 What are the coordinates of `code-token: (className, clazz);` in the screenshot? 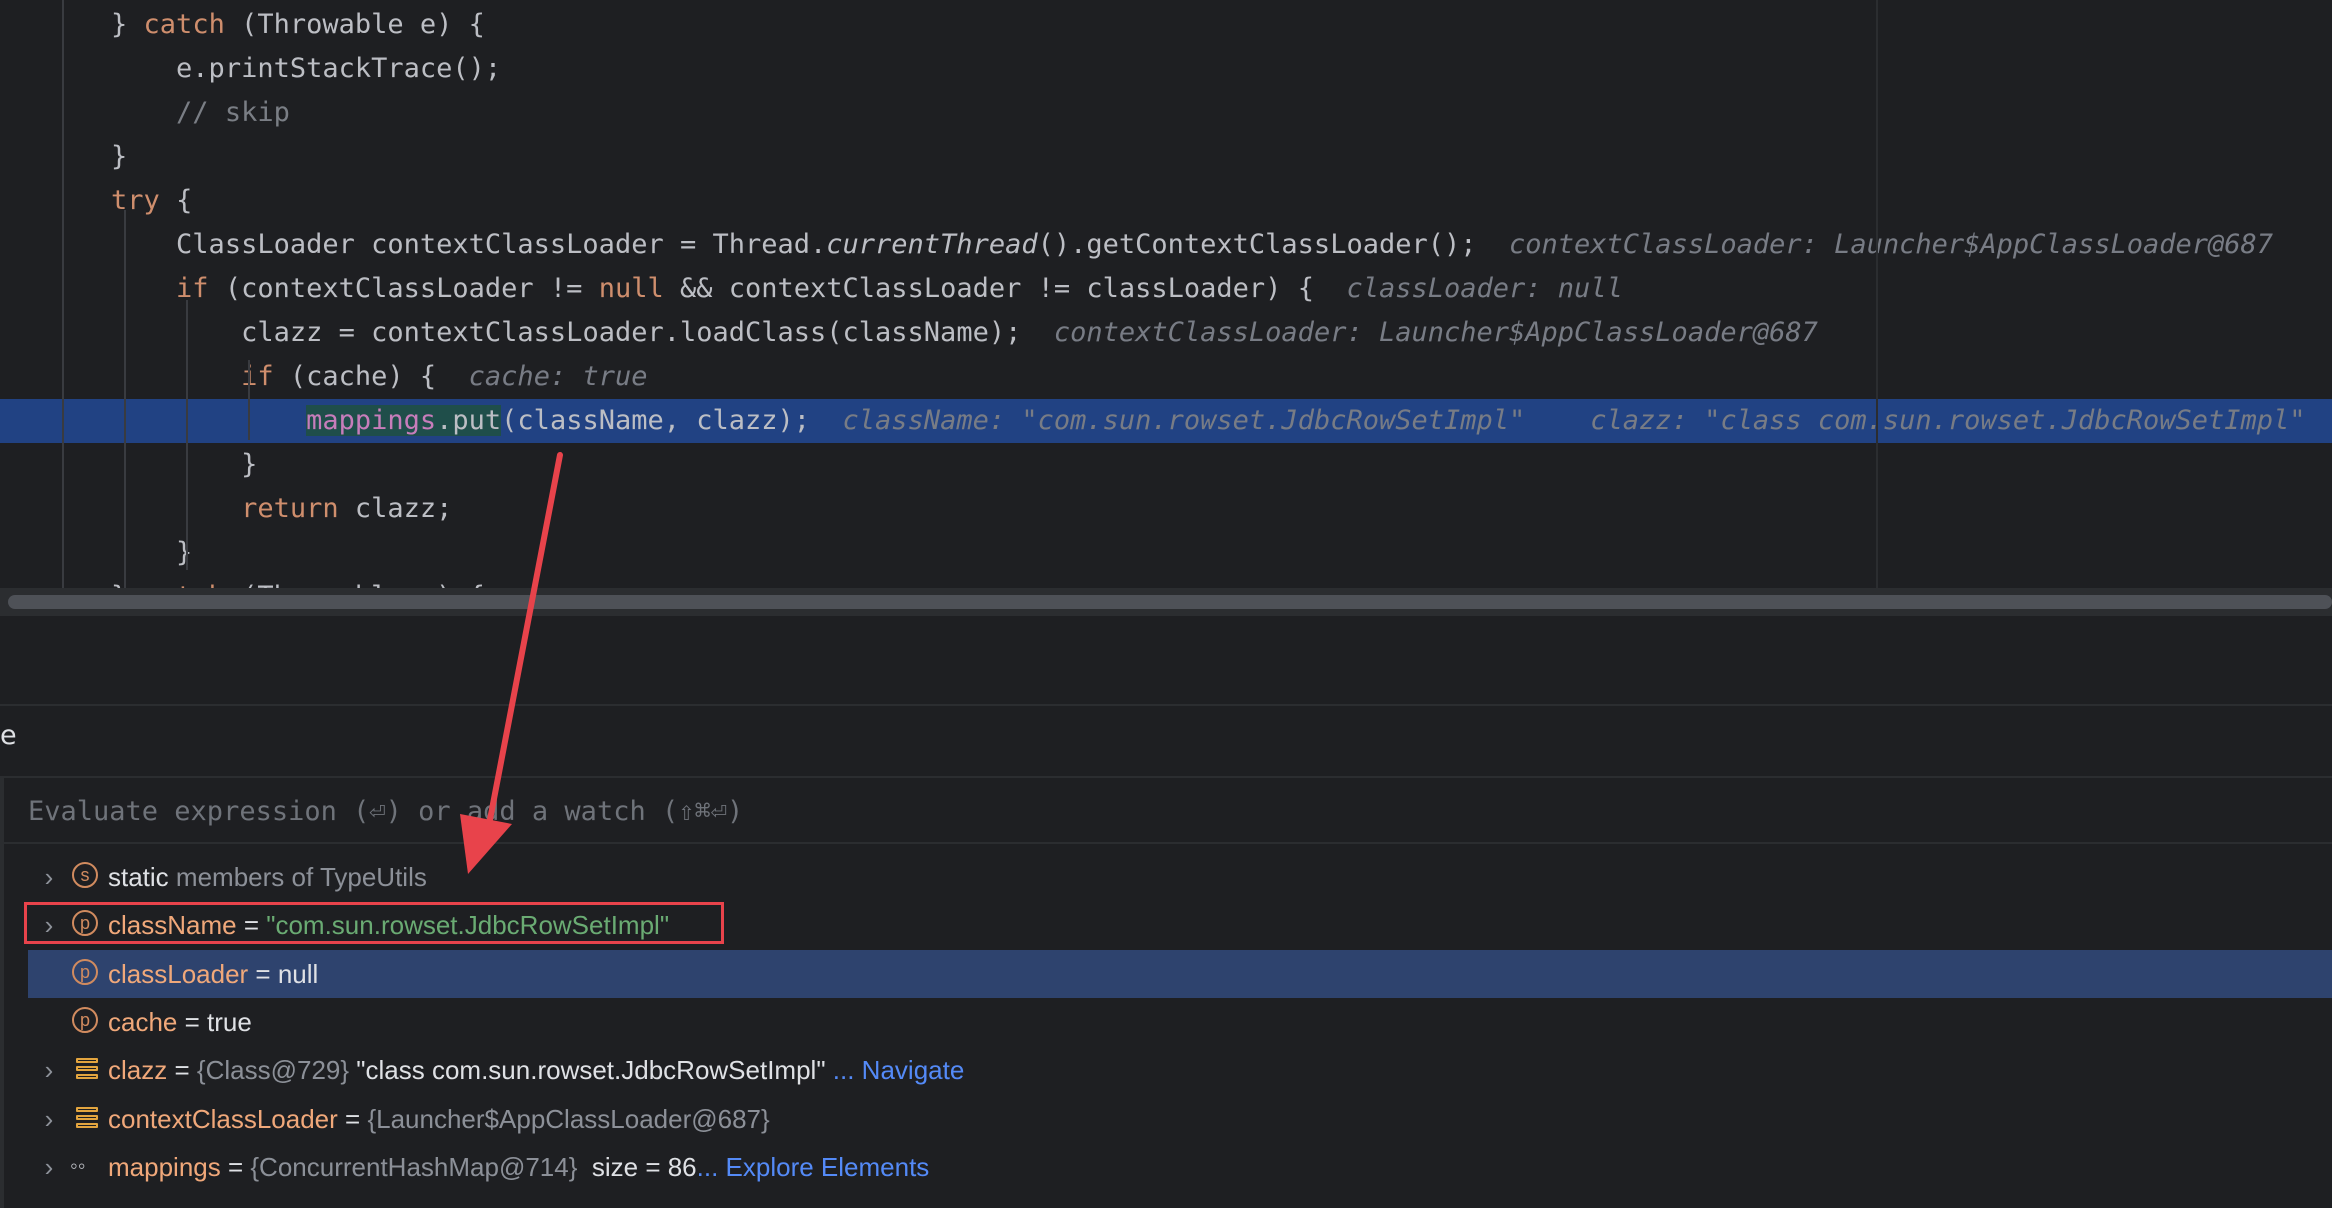 It's located at (656, 420).